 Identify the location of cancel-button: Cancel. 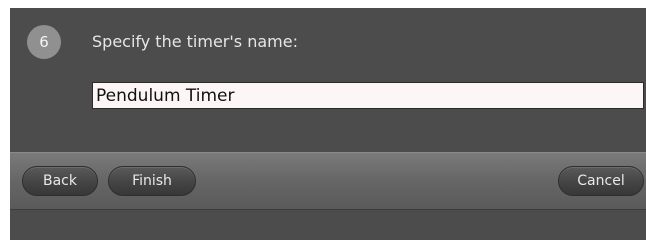
(601, 181).